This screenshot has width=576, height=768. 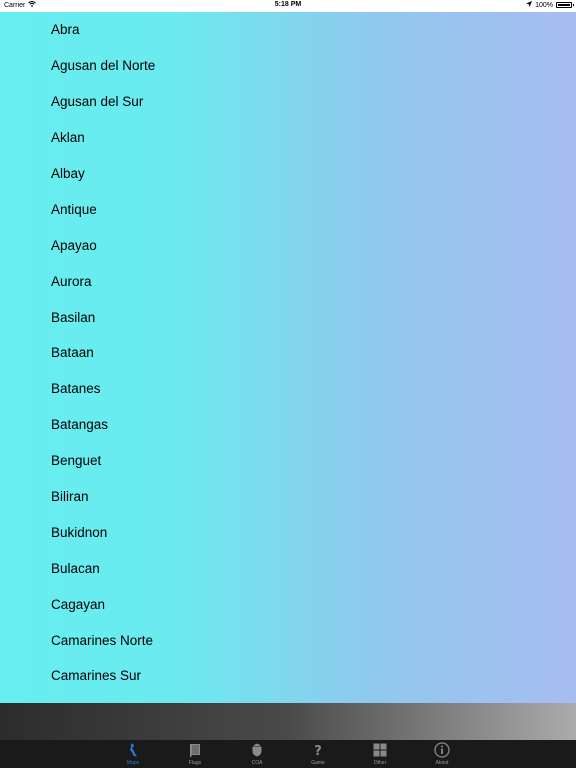 I want to click on status-bar: Carrier 5:18 PM 100%, so click(x=288, y=6).